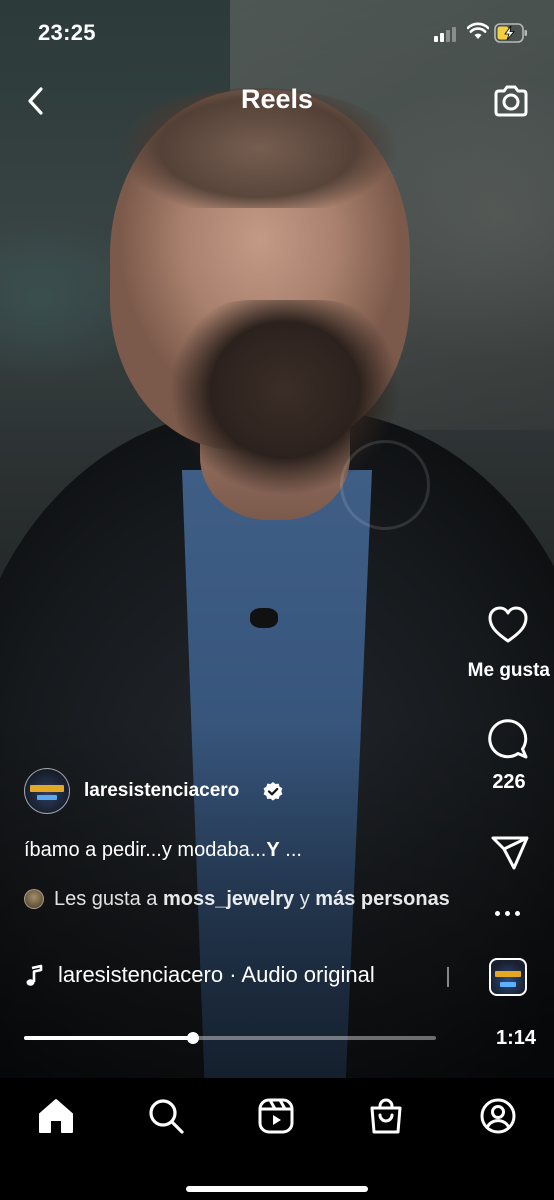 Image resolution: width=554 pixels, height=1200 pixels. What do you see at coordinates (510, 33) in the screenshot?
I see `battery-charging-icon` at bounding box center [510, 33].